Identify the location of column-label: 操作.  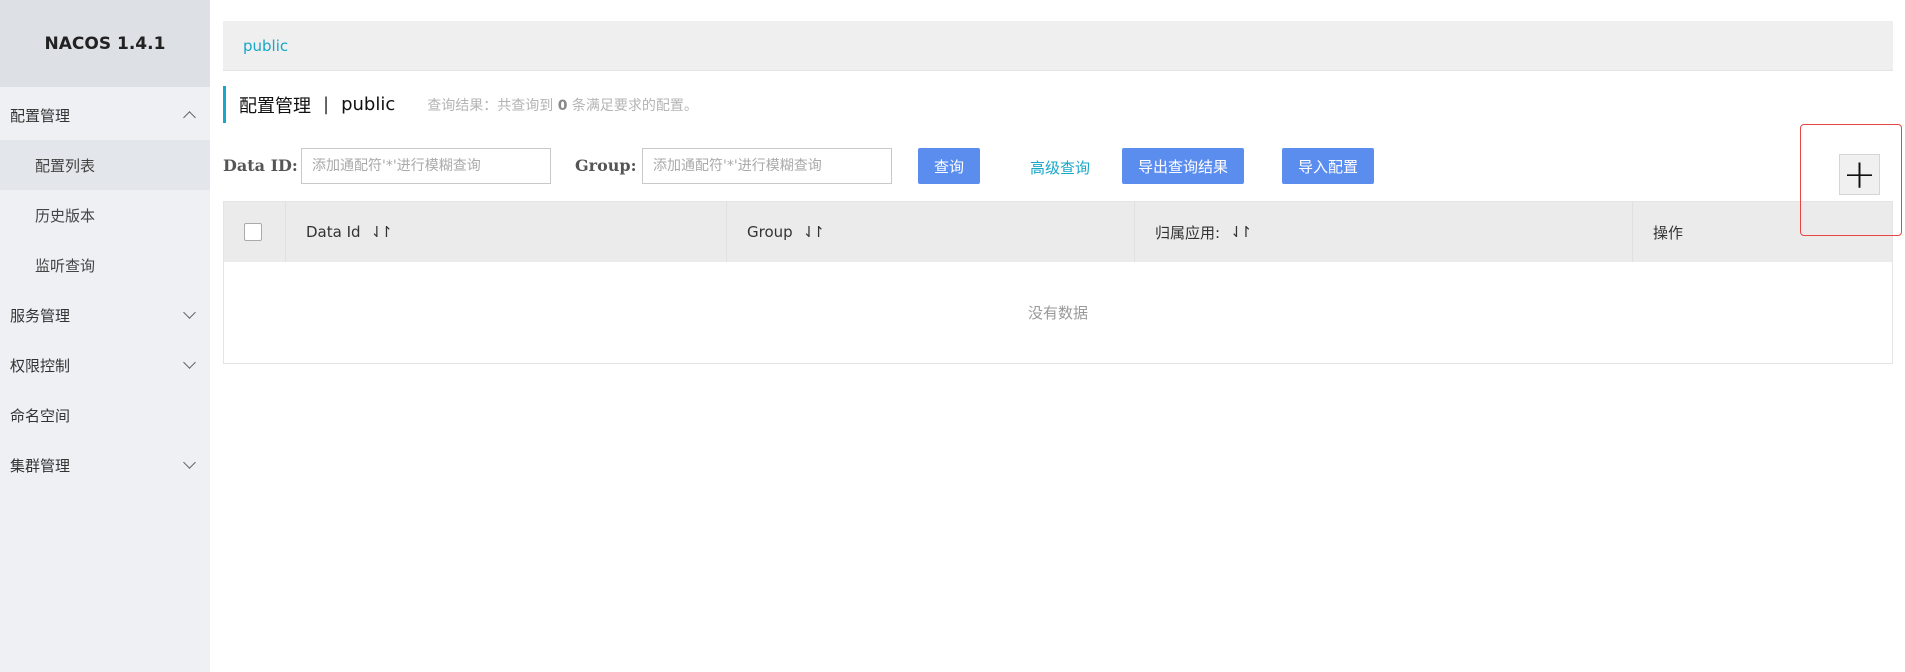
(1668, 232).